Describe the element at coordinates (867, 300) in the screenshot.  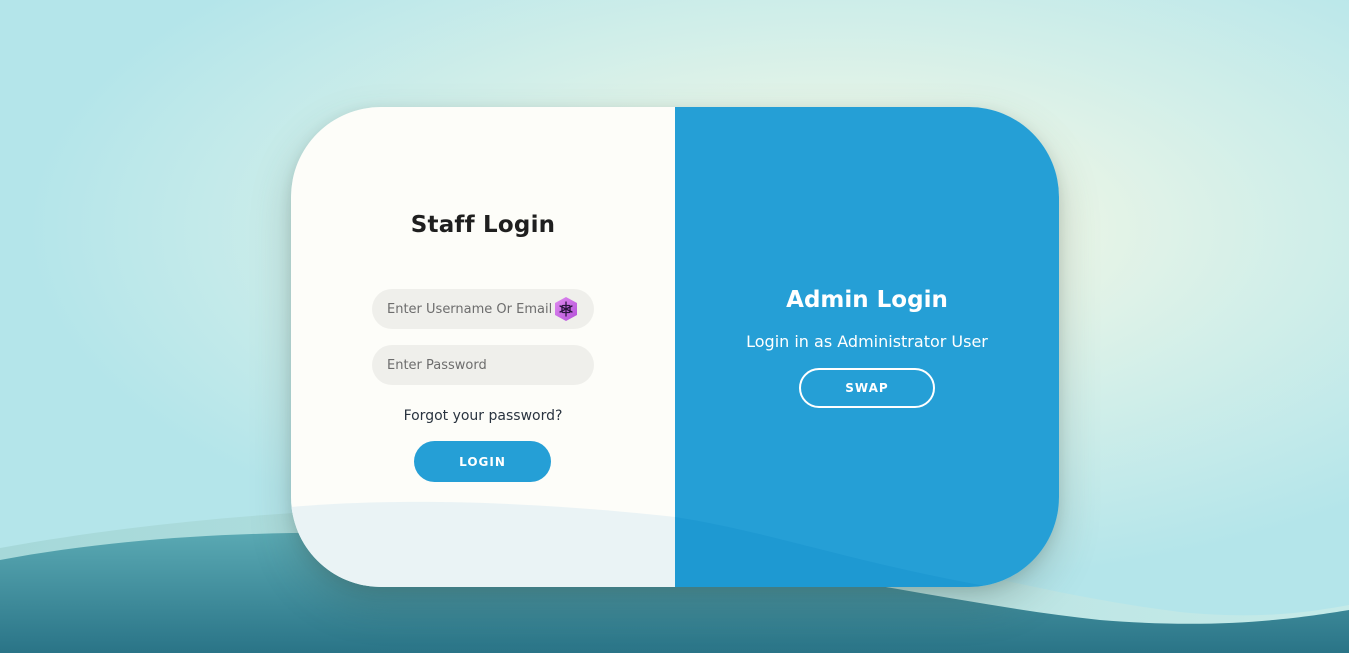
I see `admin-login-title: Admin Login` at that location.